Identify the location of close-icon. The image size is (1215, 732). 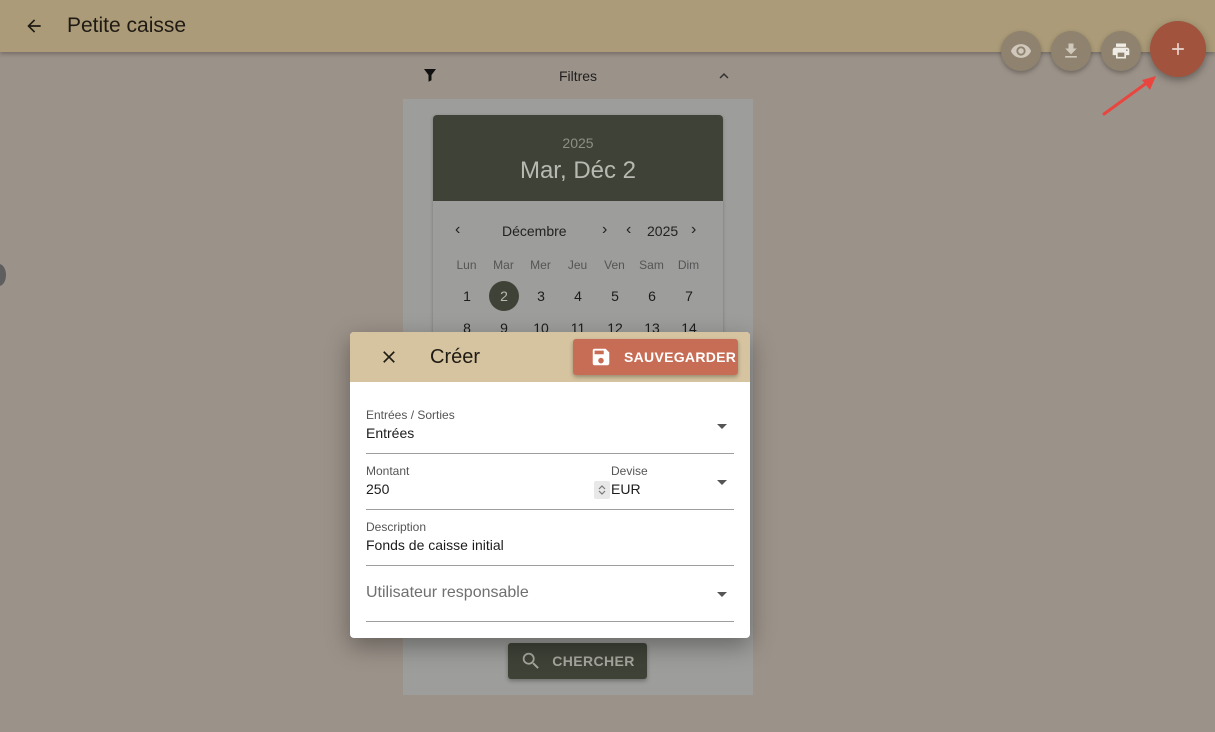
(389, 357).